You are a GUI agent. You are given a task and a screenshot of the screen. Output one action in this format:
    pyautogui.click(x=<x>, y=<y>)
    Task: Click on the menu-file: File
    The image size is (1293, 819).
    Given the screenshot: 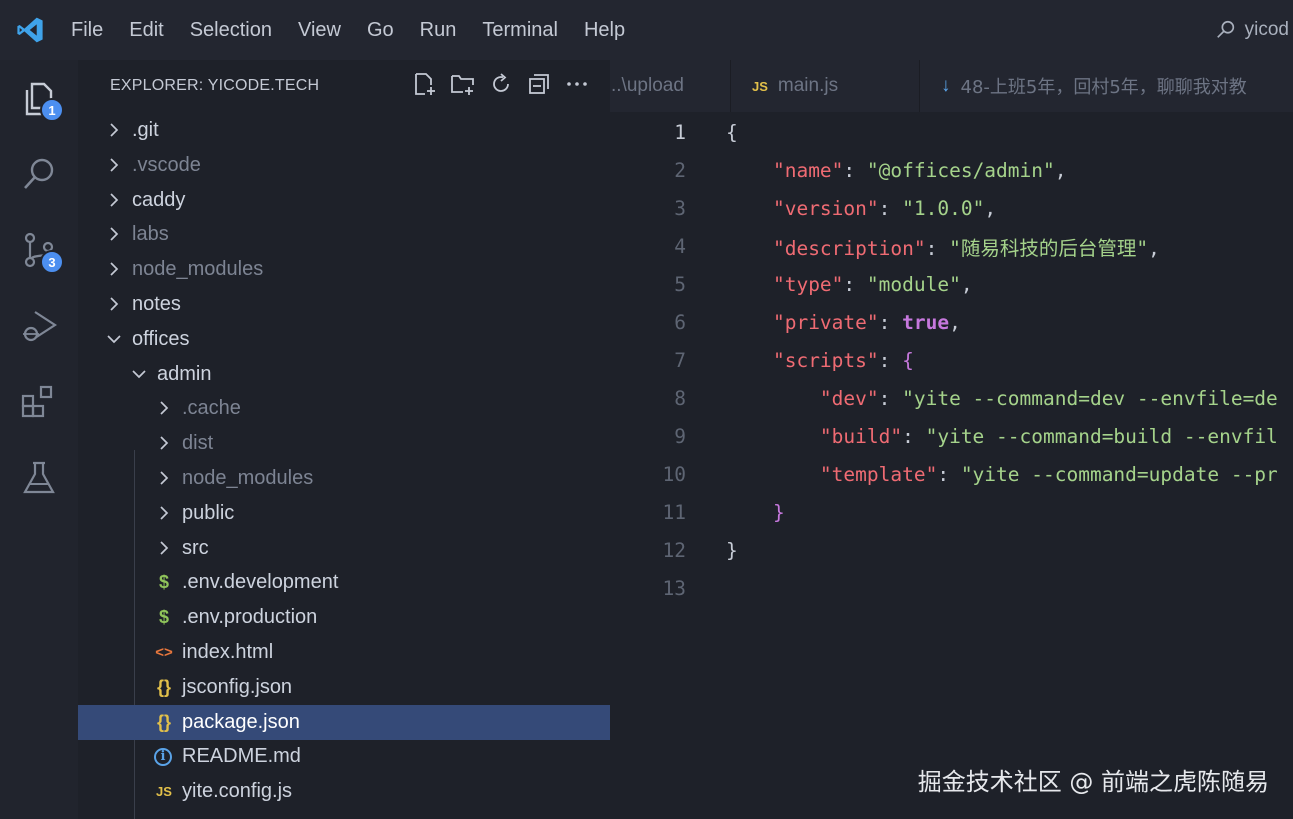 What is the action you would take?
    pyautogui.click(x=87, y=30)
    